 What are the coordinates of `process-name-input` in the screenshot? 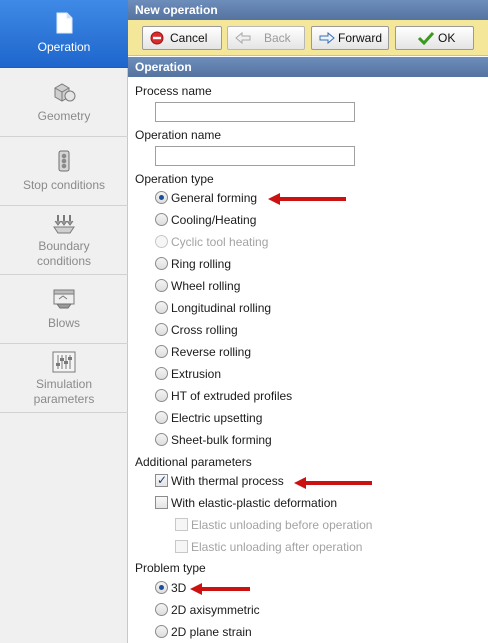 It's located at (255, 112).